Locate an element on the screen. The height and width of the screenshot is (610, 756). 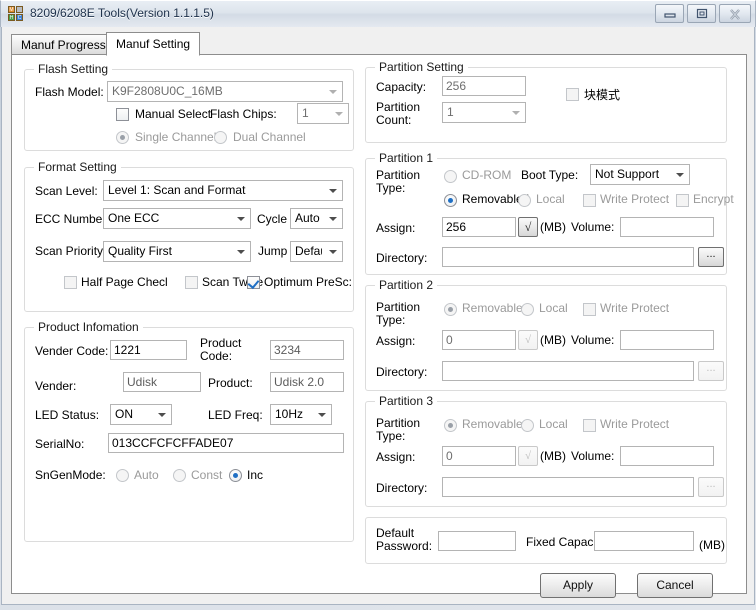
partition1-encrypt-label: Encrypt is located at coordinates (713, 199).